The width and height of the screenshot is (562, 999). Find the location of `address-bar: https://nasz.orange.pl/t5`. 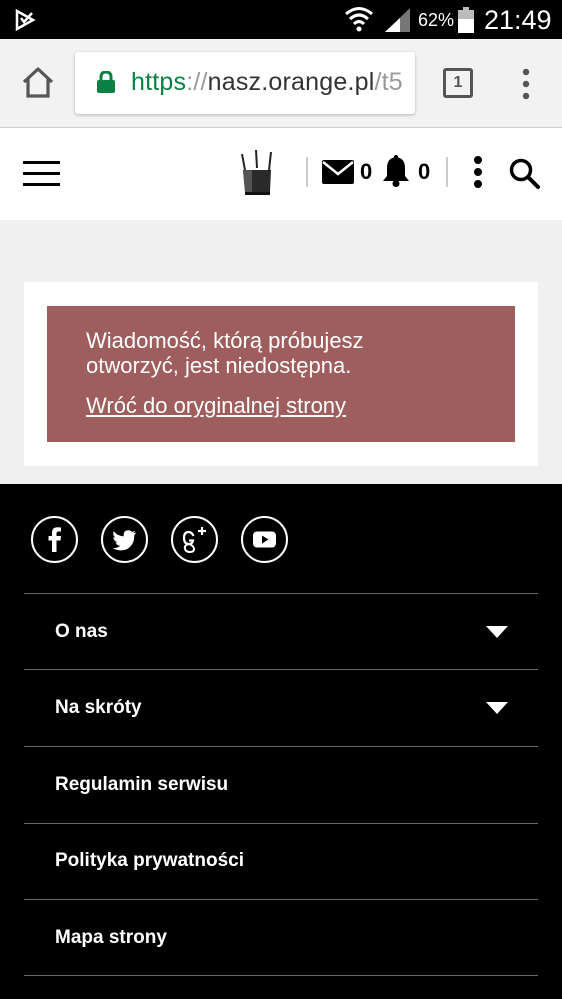

address-bar: https://nasz.orange.pl/t5 is located at coordinates (245, 83).